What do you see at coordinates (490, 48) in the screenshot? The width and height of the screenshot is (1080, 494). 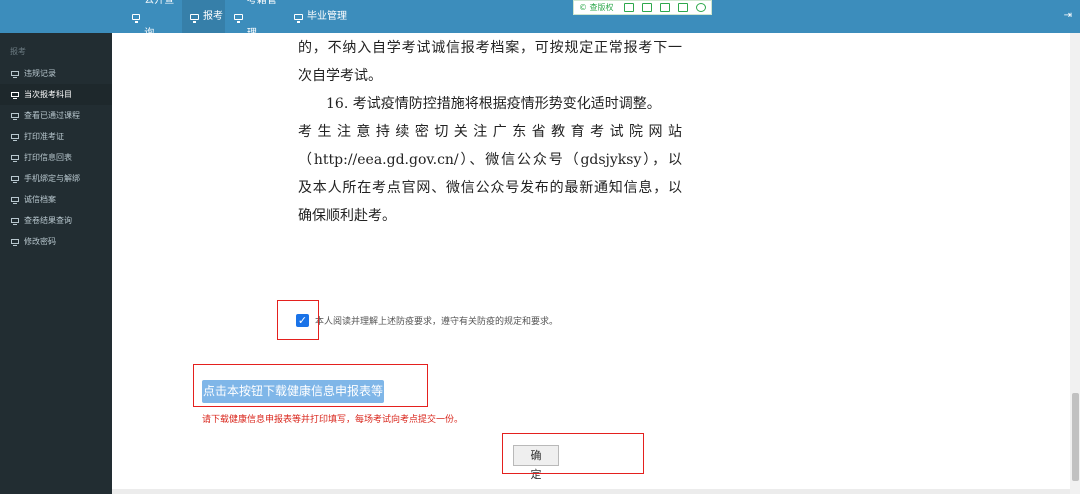 I see `notice-line: 的，不纳入自学考试诚信报考档案，可按规定正常报考下一` at bounding box center [490, 48].